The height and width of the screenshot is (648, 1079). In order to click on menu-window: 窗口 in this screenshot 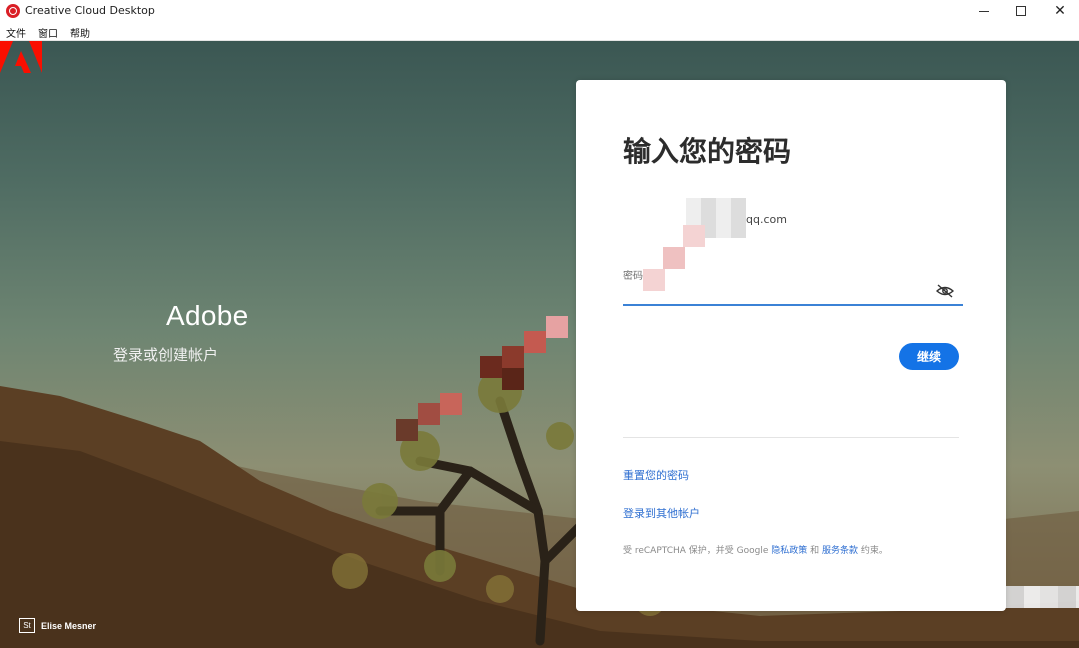, I will do `click(48, 32)`.